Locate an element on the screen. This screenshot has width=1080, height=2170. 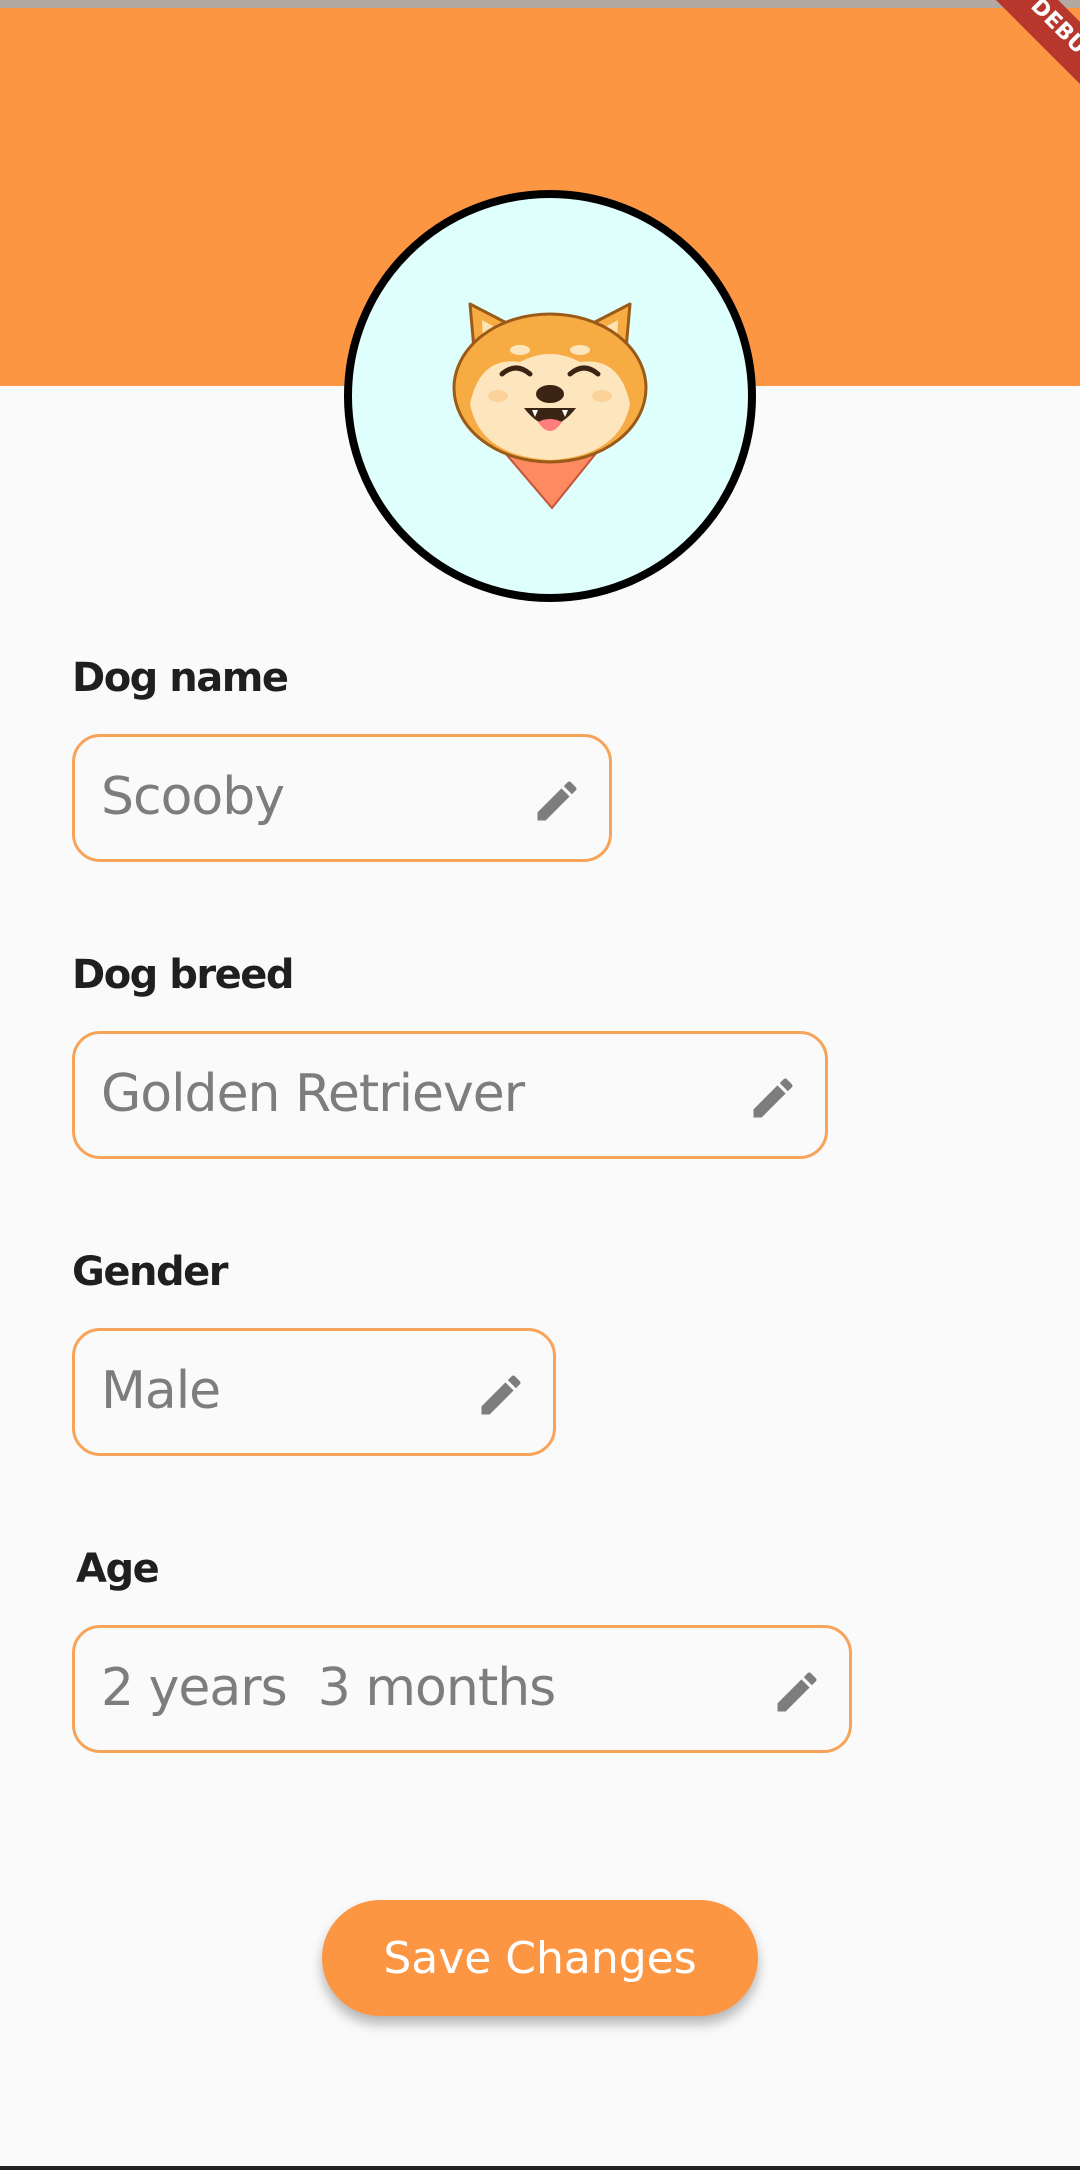
debug-banner: DEBUG is located at coordinates (1034, 43).